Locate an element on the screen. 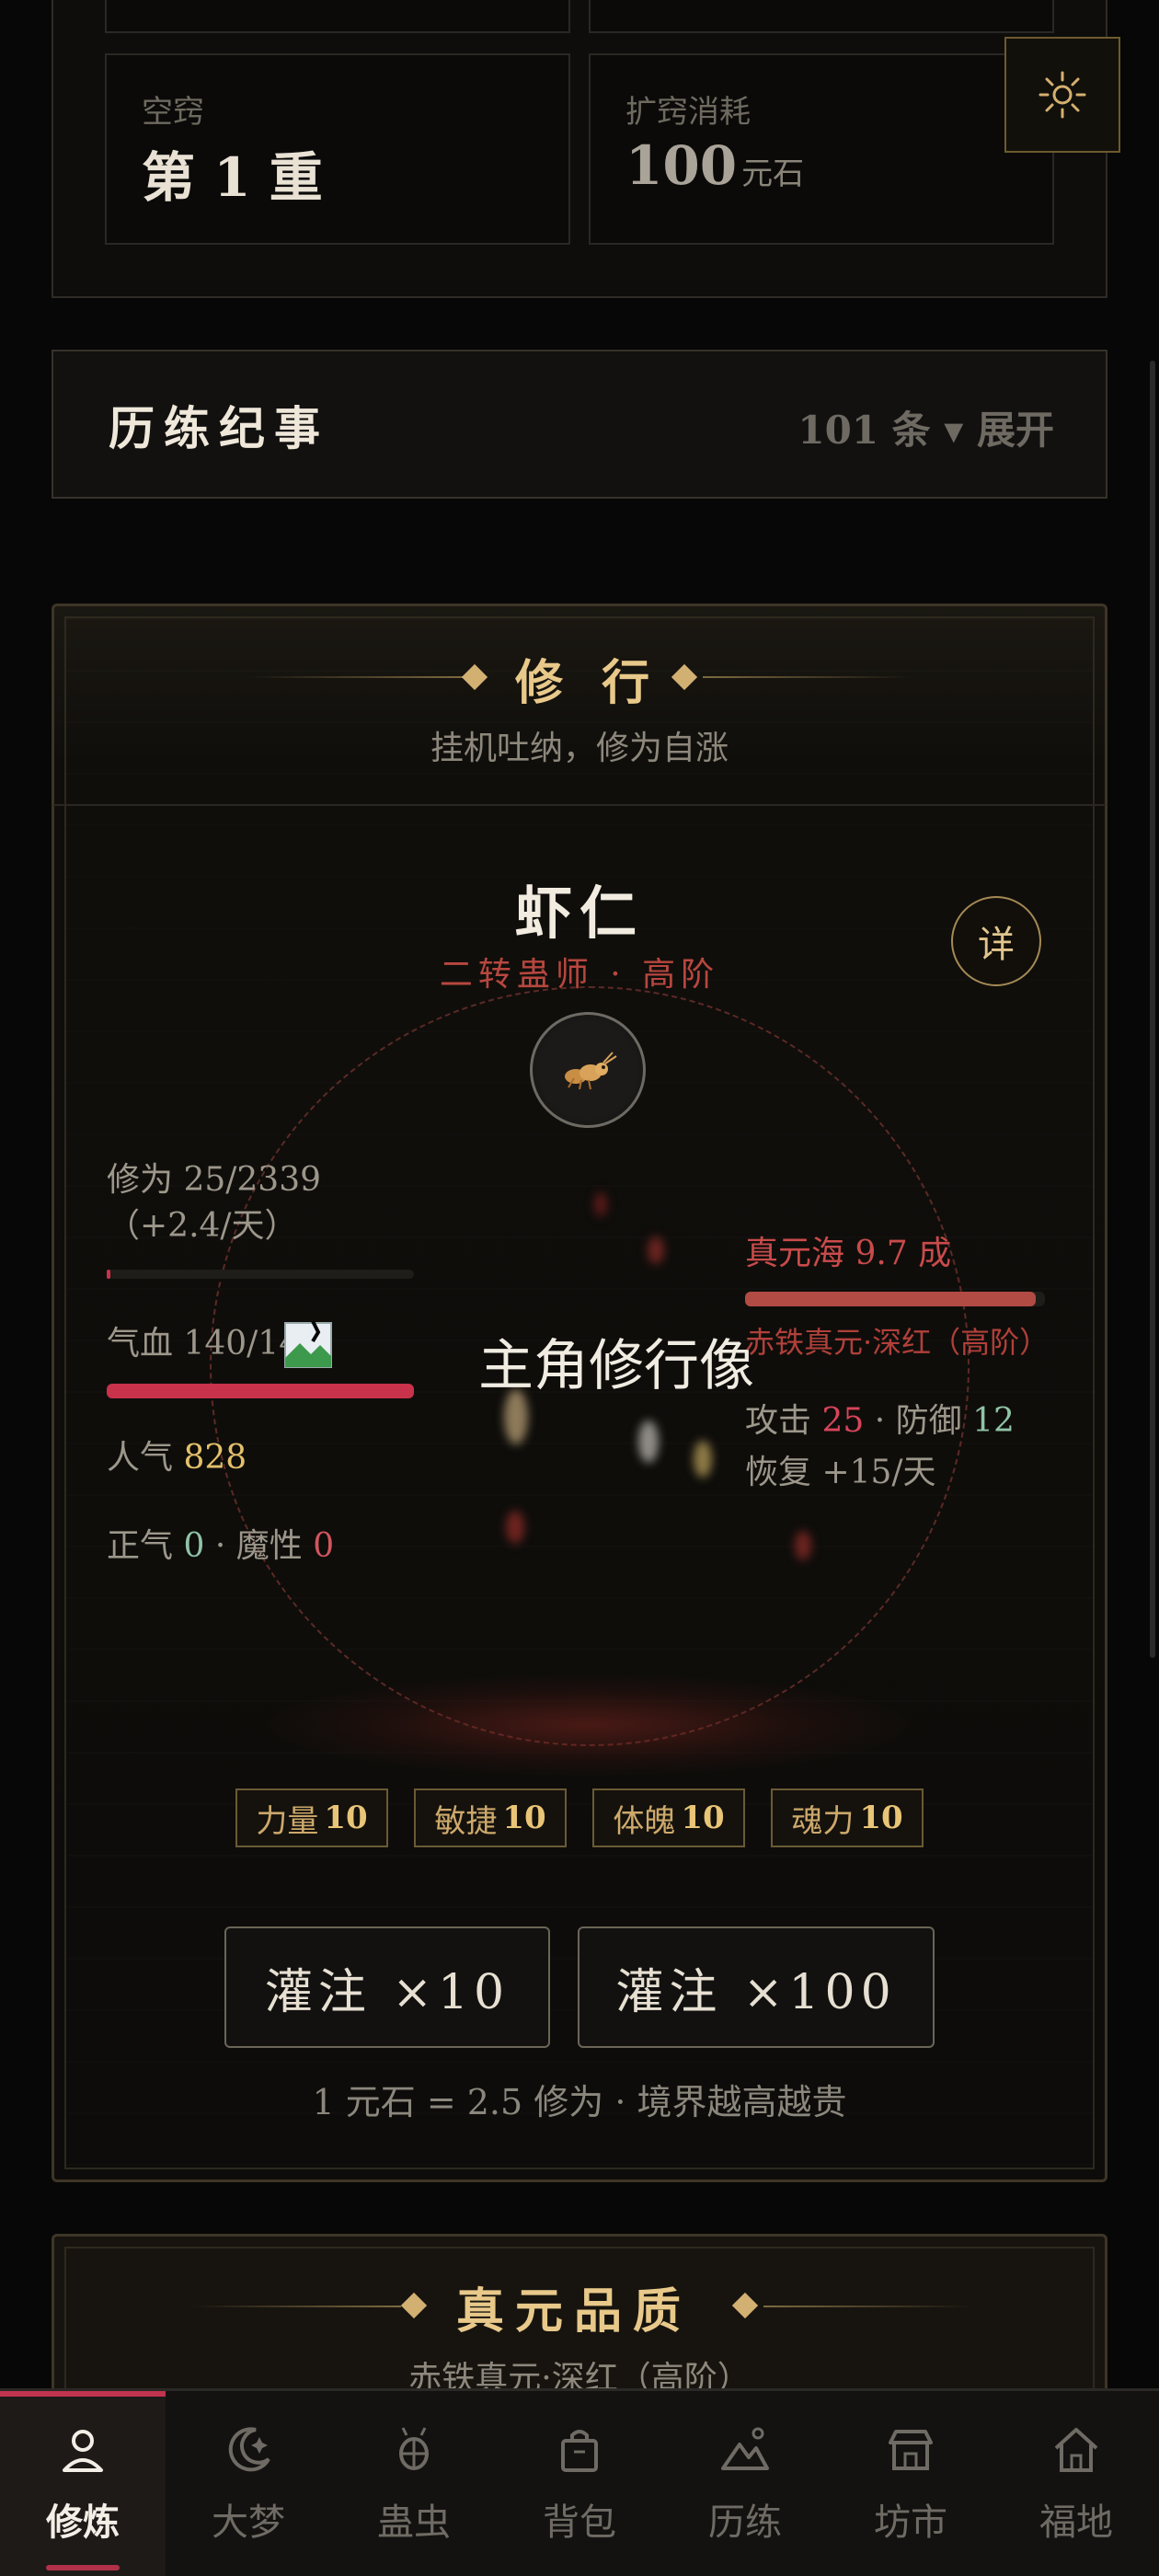  nav-item-bag: 背包 is located at coordinates (579, 2483).